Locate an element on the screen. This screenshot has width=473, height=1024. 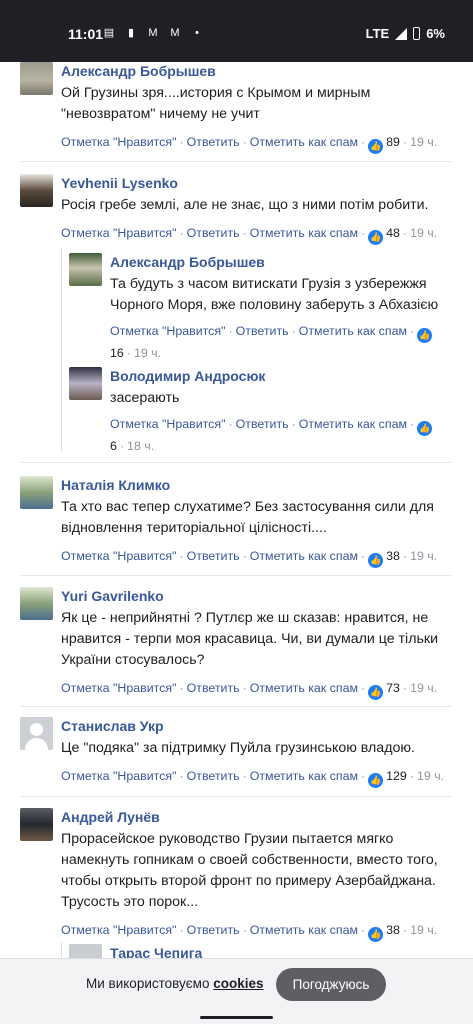
author-name: Yevhenii Lysenko is located at coordinates (258, 183).